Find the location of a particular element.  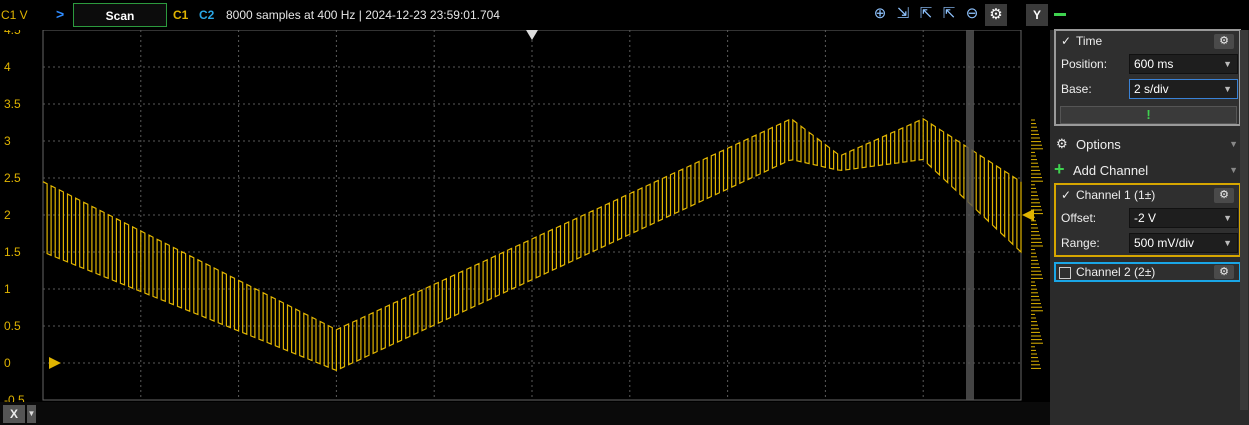

cursor-band is located at coordinates (970, 215).